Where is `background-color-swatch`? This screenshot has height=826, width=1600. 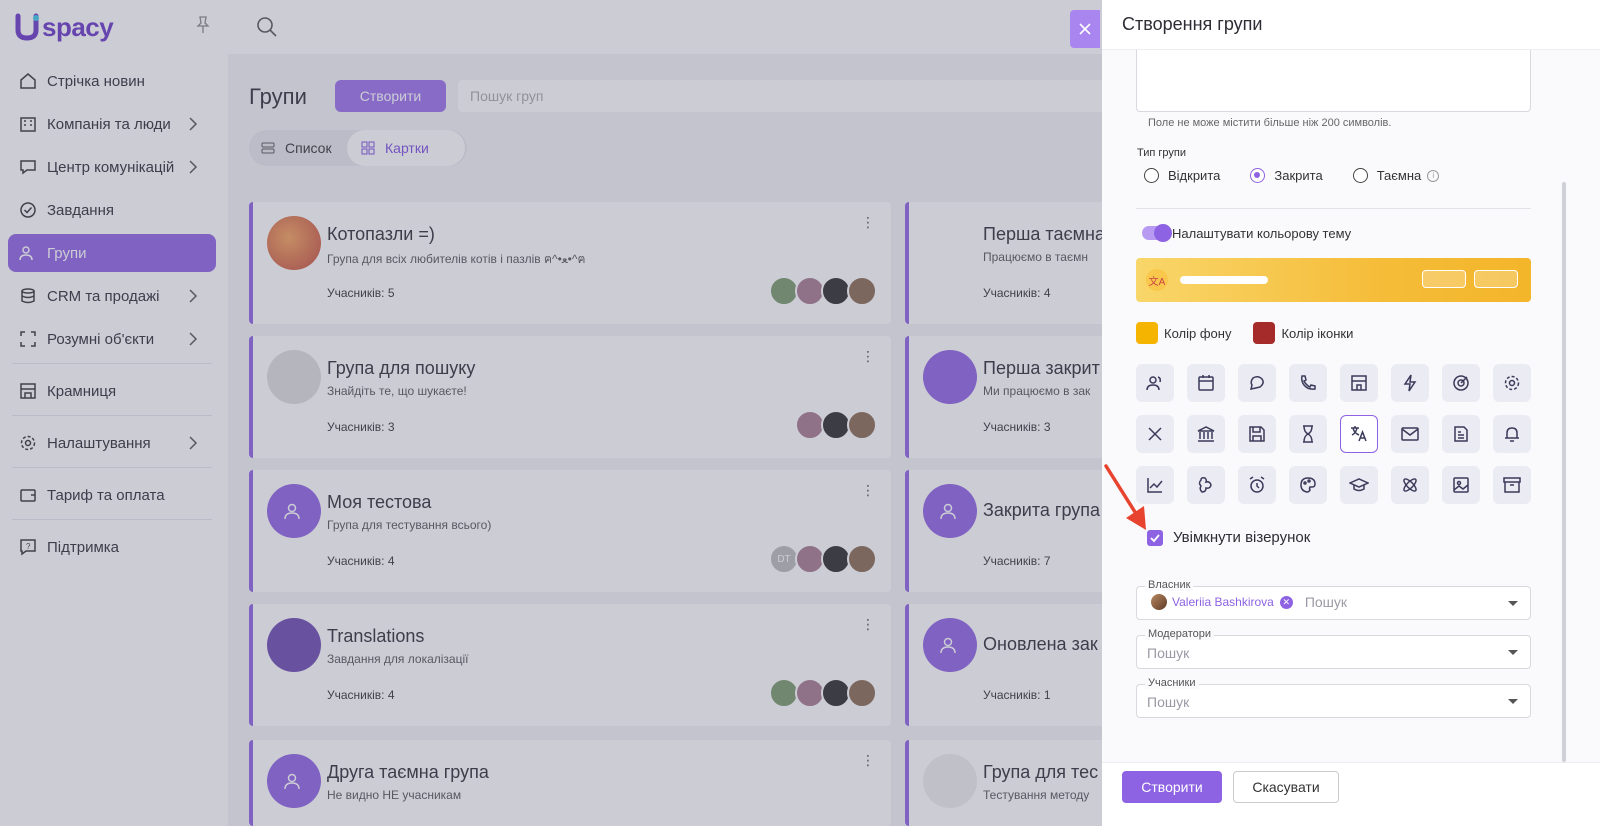 background-color-swatch is located at coordinates (1147, 333).